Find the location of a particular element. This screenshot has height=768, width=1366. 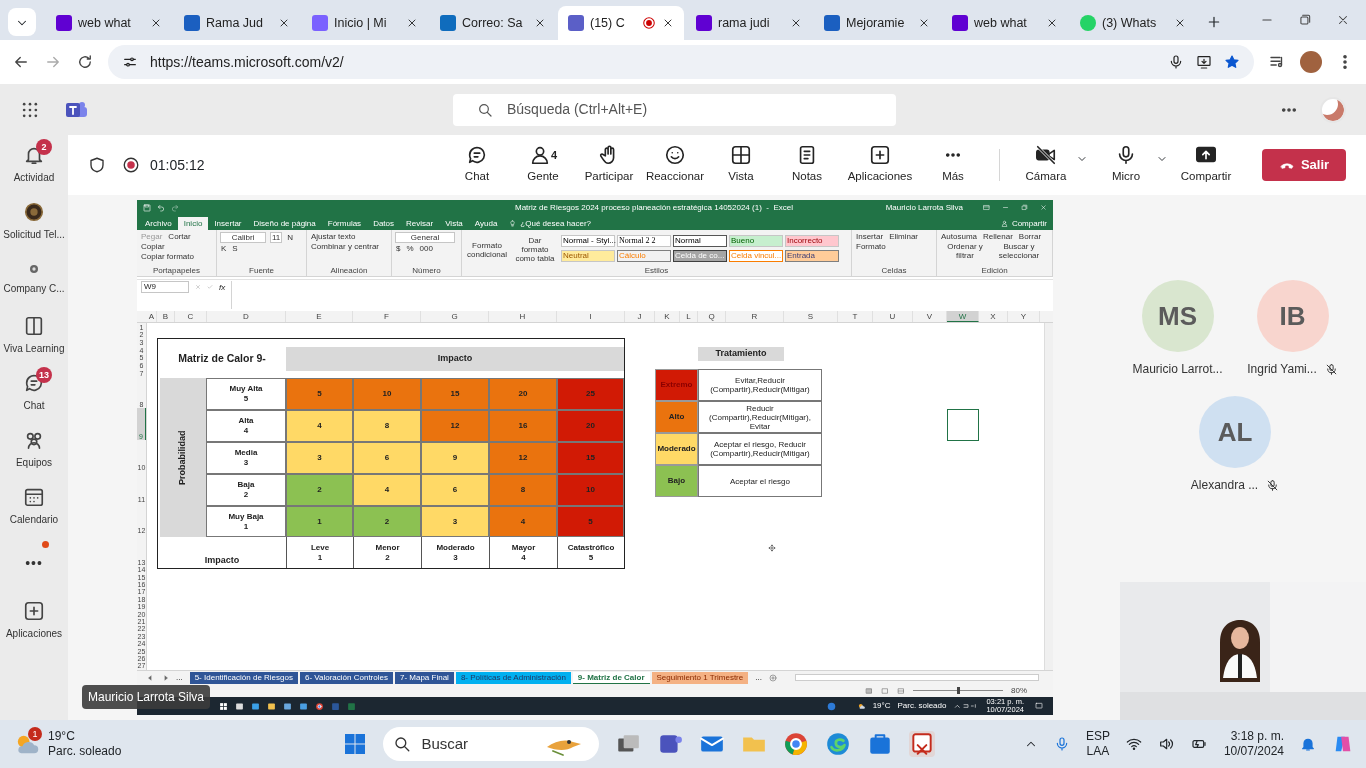

browser-tab: Rama Jud is located at coordinates (237, 23).